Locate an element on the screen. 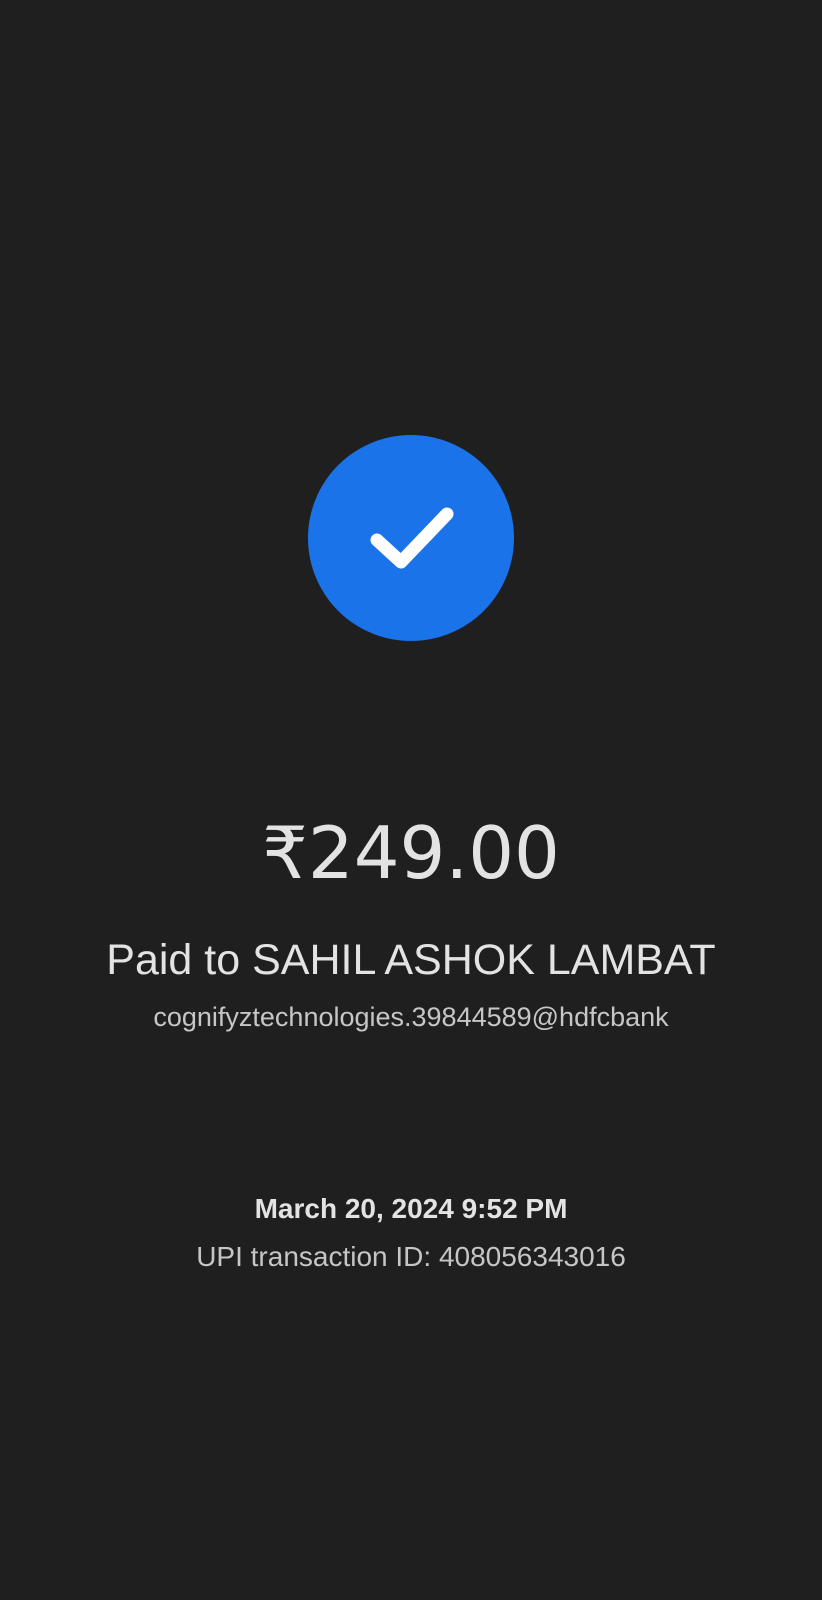 The width and height of the screenshot is (822, 1600). payee-upi-id: cognifyztechnologies.39844589@hdfcbank is located at coordinates (411, 1017).